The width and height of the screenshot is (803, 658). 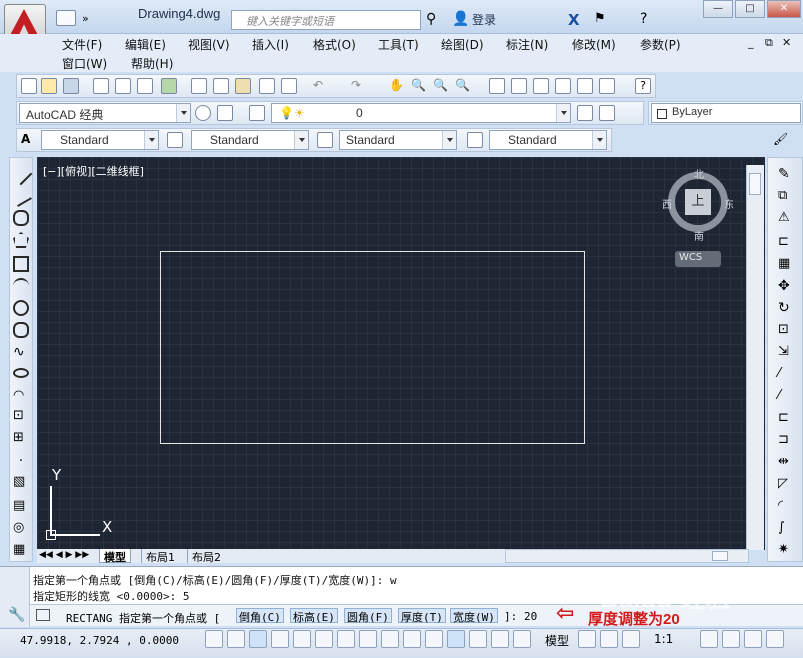 I want to click on pan-icon: ✋, so click(x=397, y=86).